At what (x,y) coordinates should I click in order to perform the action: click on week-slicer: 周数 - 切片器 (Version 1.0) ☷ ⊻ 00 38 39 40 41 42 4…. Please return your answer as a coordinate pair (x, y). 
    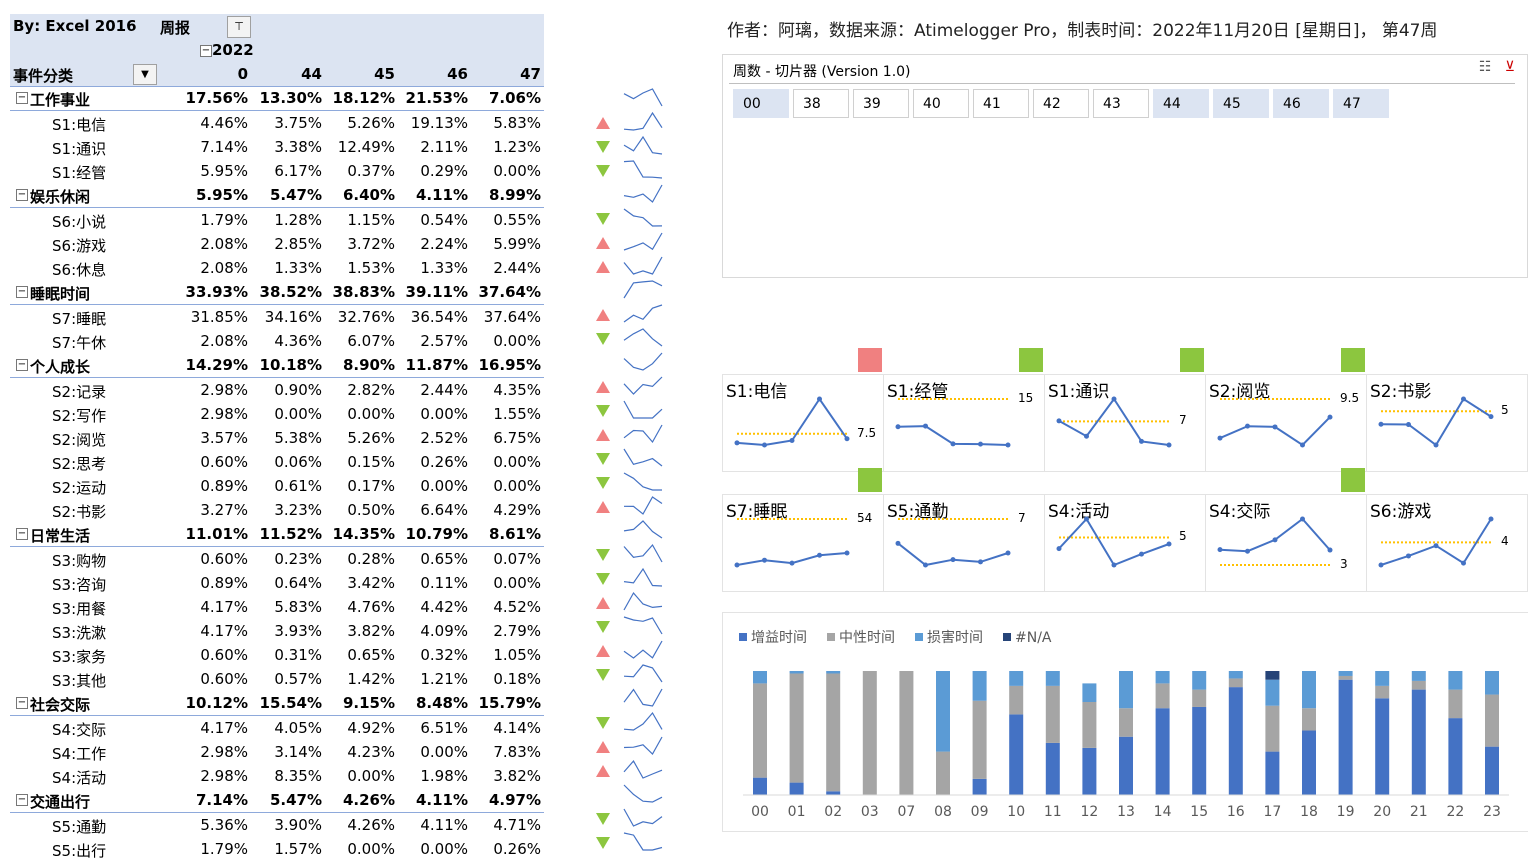
    Looking at the image, I should click on (1125, 166).